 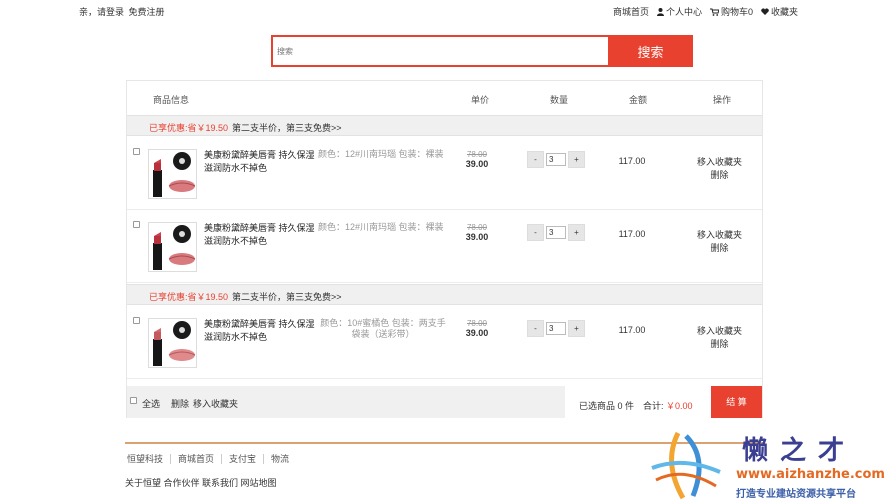 What do you see at coordinates (736, 402) in the screenshot?
I see `checkout-button: 结 算` at bounding box center [736, 402].